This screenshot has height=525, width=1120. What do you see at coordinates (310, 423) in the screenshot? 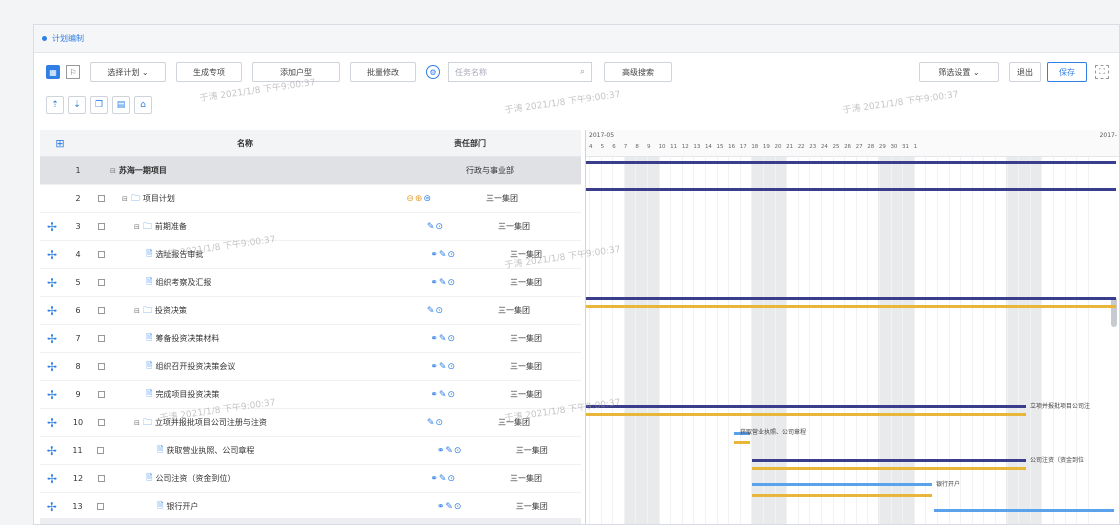
I see `table-row: ✢ 10 ⊟ 🗀 立项并报批项目公司注册与注资 ✎ ⊙ 三一集团` at bounding box center [310, 423].